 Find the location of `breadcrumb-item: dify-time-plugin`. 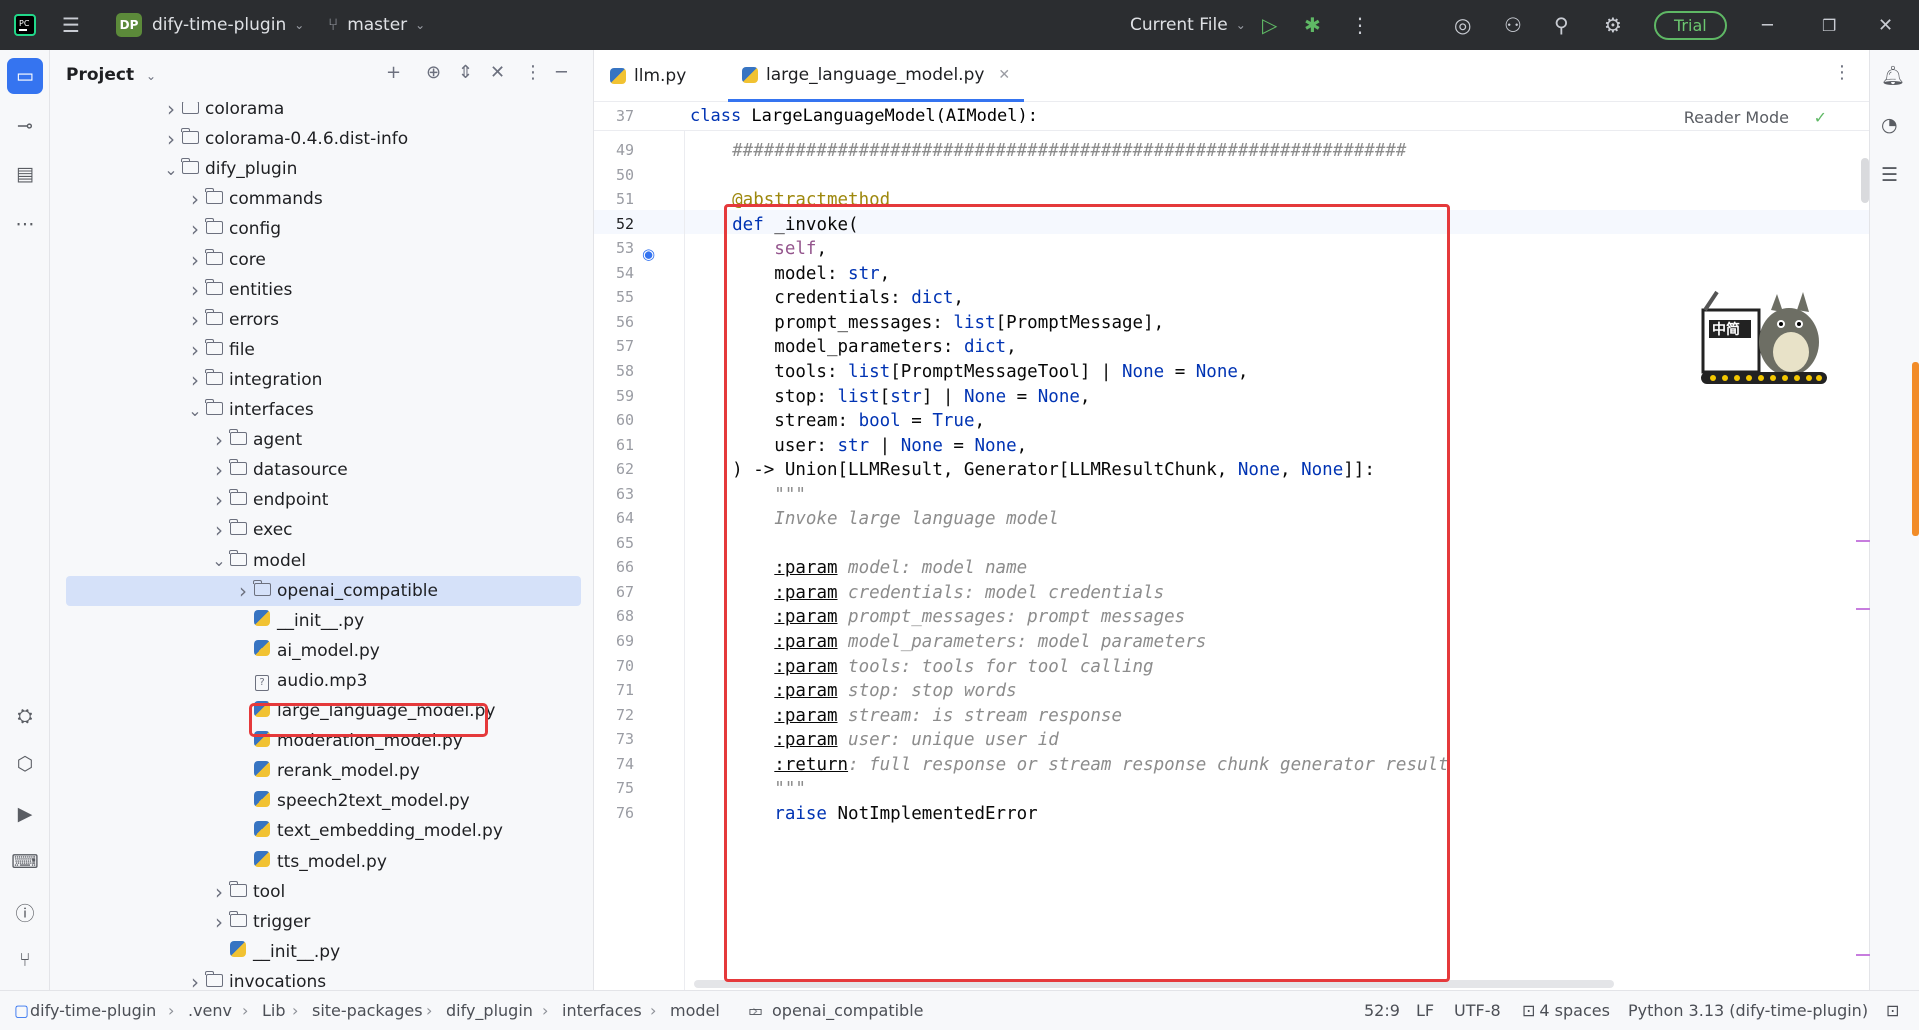

breadcrumb-item: dify-time-plugin is located at coordinates (93, 1010).